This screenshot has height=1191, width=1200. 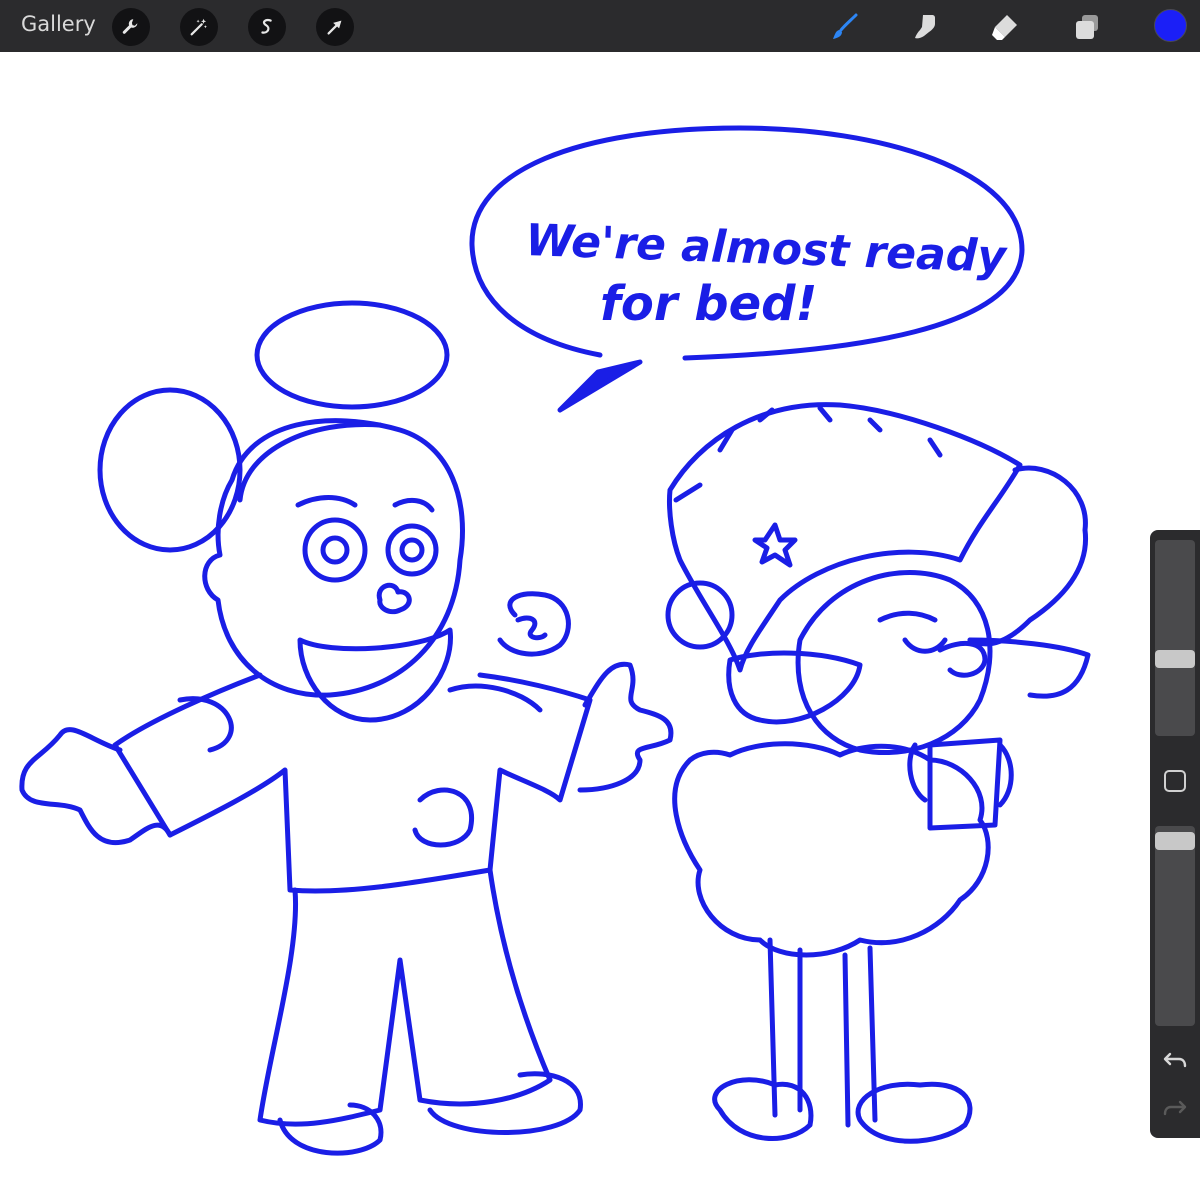 I want to click on brush-size-thumb, so click(x=1175, y=659).